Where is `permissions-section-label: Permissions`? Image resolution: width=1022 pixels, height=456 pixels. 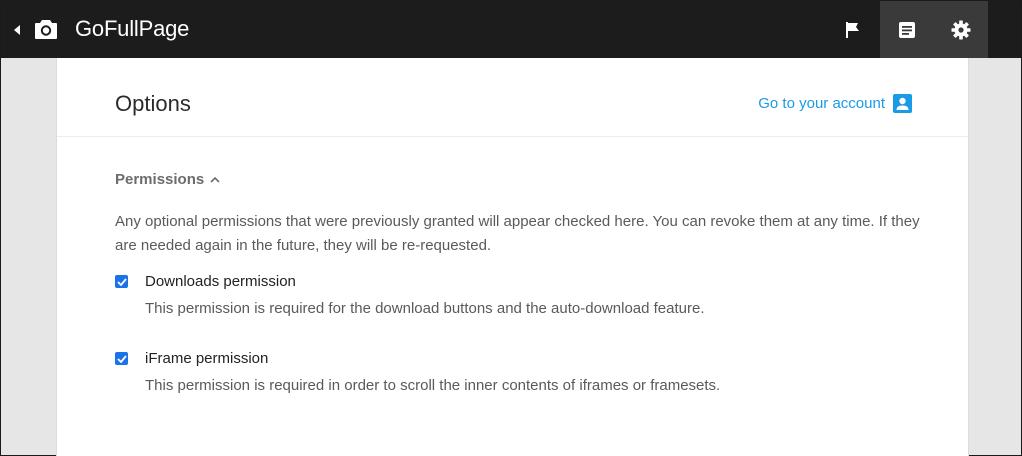
permissions-section-label: Permissions is located at coordinates (160, 179).